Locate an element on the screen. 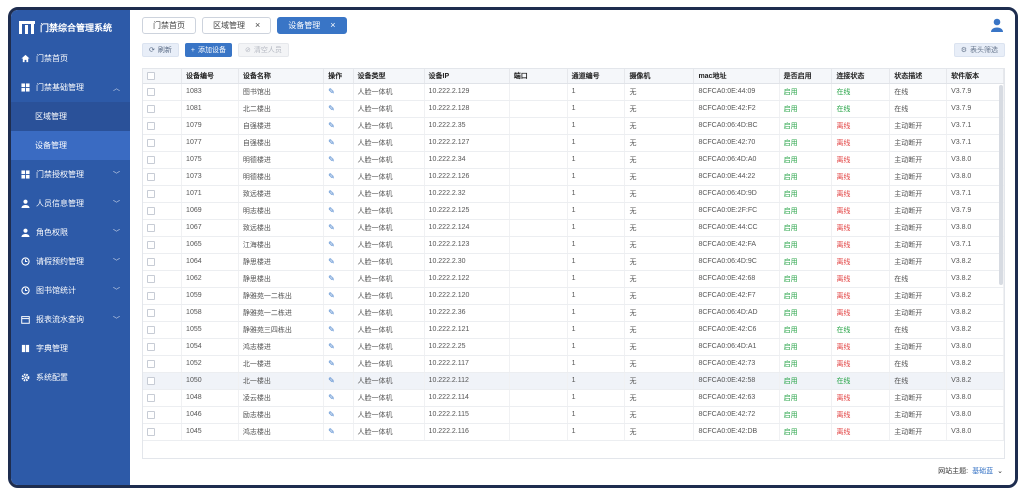  select-all-checkbox is located at coordinates (151, 75).